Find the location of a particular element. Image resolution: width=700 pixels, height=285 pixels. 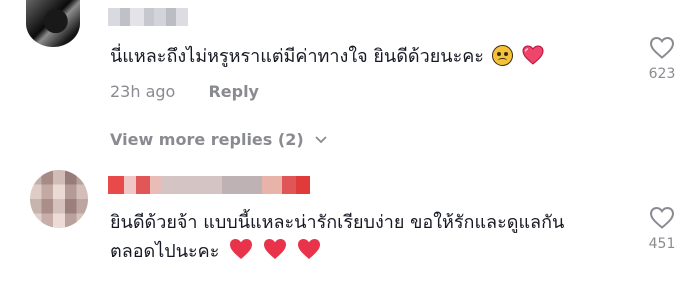

like-button: 451 is located at coordinates (662, 229).